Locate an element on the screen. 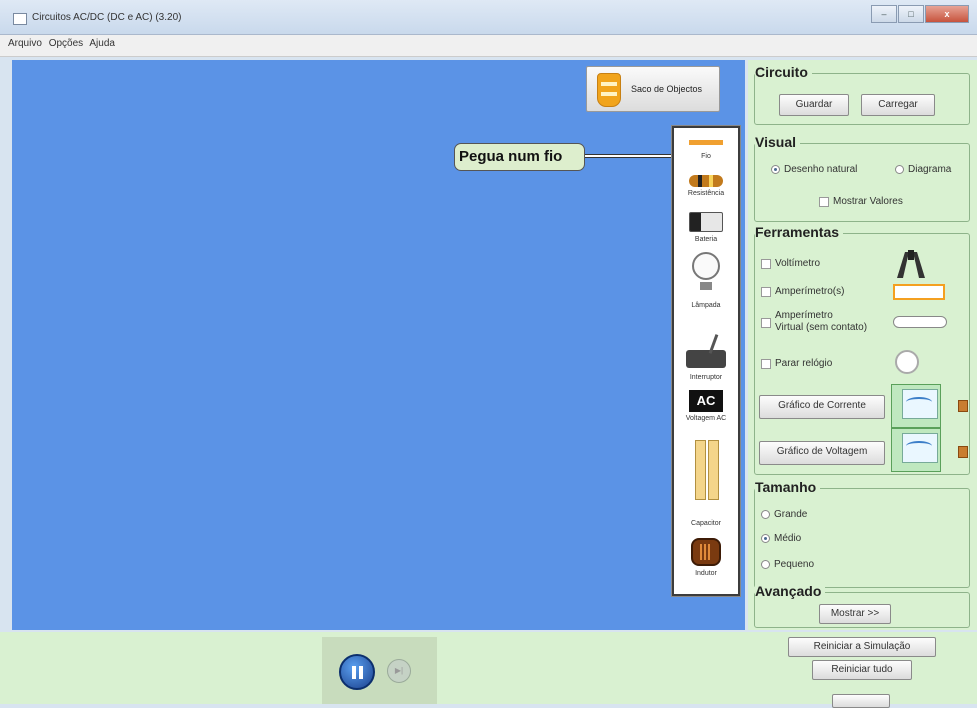 This screenshot has height=708, width=977. circuit-group: Circuito Guardar Carregar is located at coordinates (862, 94).